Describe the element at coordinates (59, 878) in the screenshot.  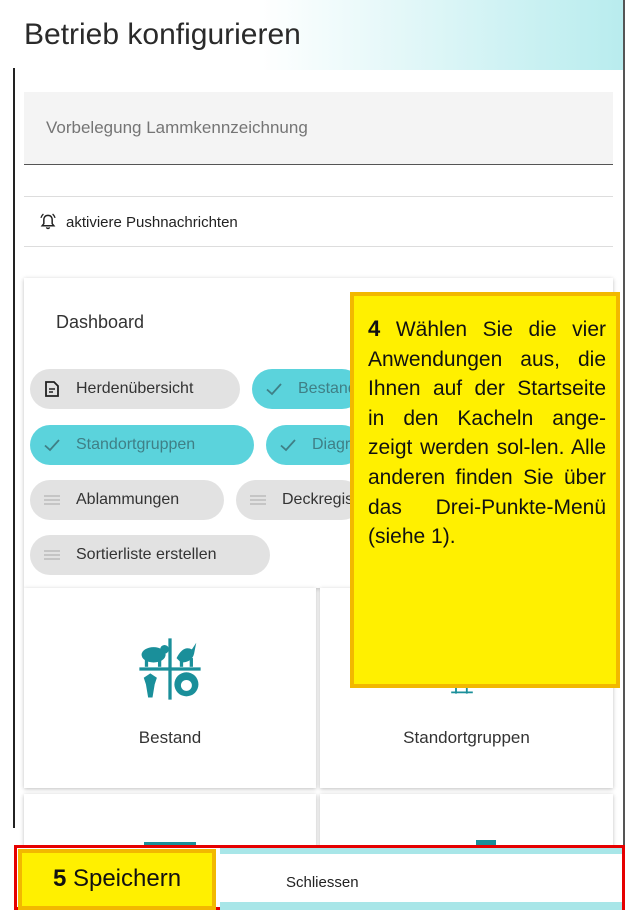
I see `step-number: 5` at that location.